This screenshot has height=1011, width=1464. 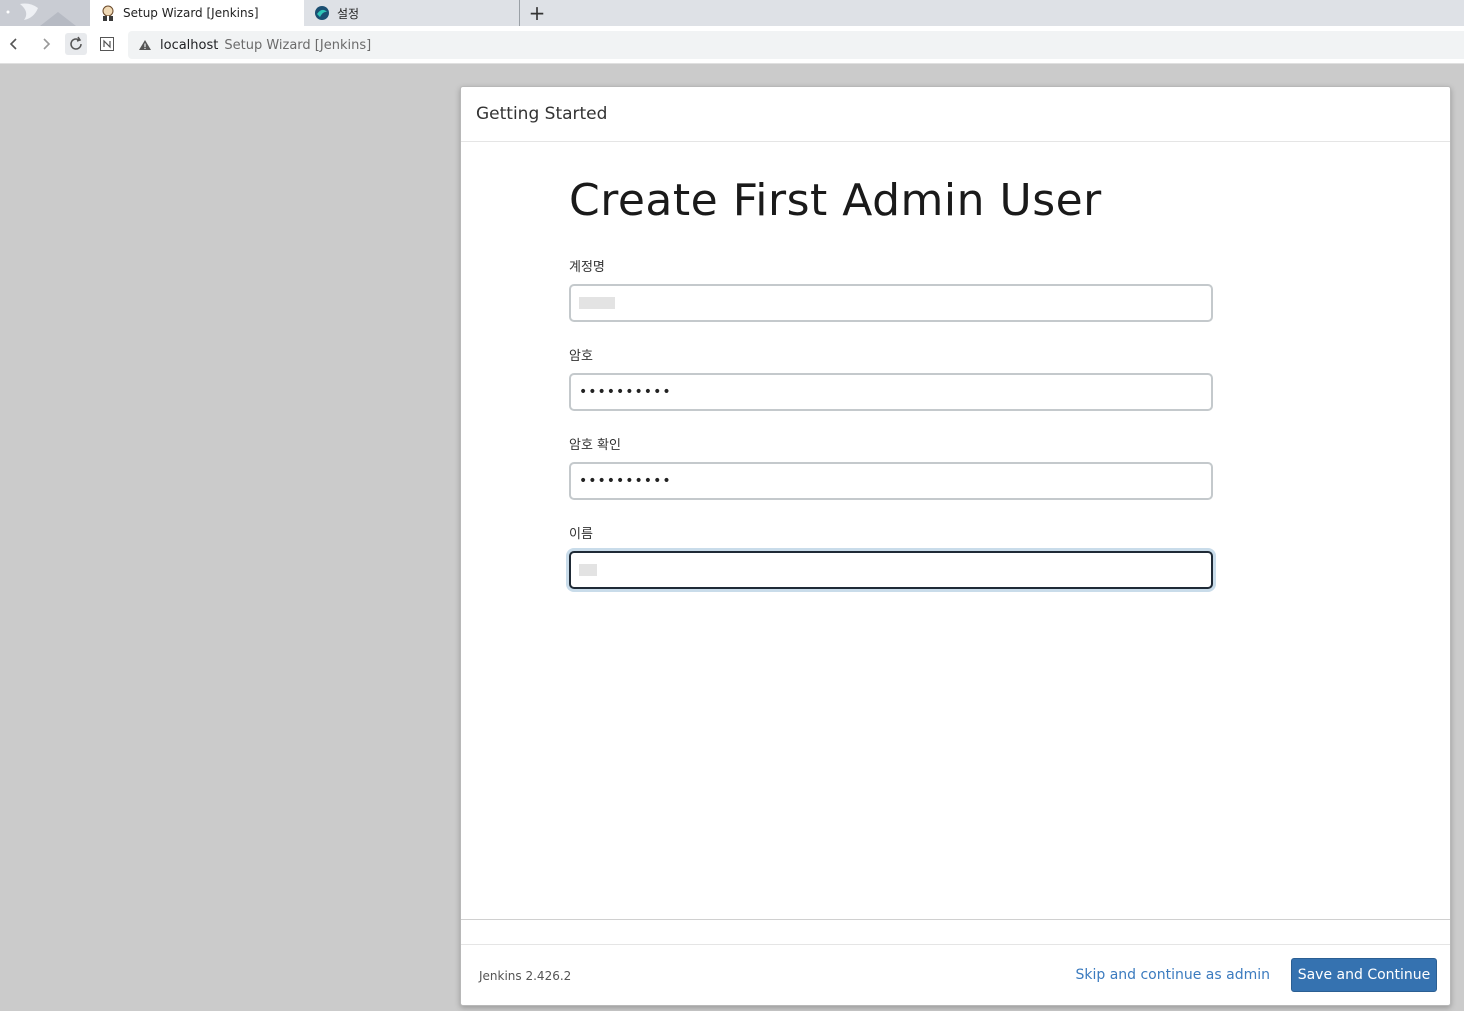 I want to click on confirm-password-field-group: 암호 확인 ••••••••••, so click(x=891, y=467).